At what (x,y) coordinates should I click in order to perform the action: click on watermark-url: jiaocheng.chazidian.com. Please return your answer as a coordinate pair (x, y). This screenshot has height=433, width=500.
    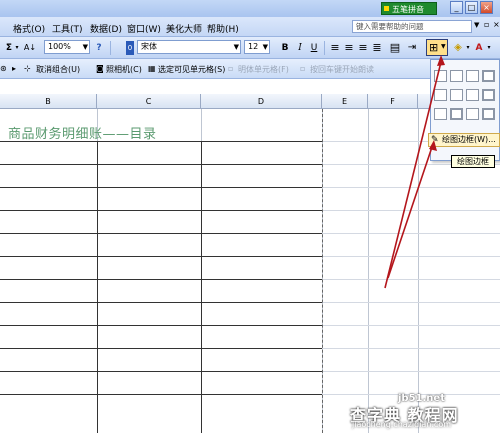
    Looking at the image, I should click on (402, 424).